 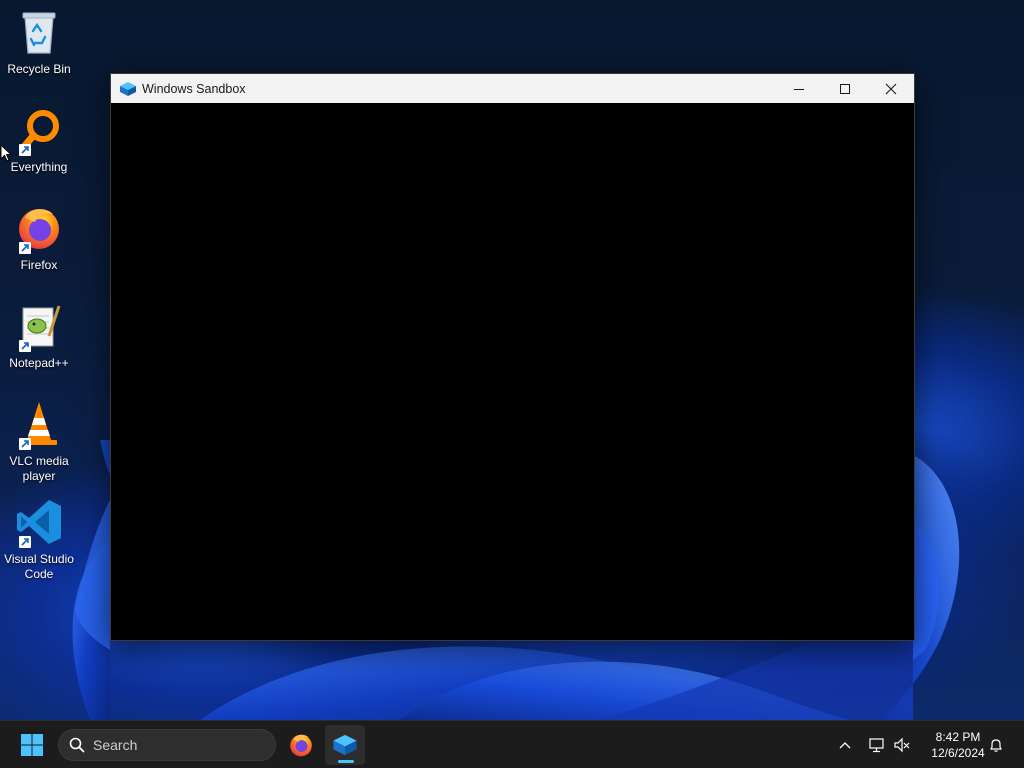 I want to click on close-button, so click(x=891, y=88).